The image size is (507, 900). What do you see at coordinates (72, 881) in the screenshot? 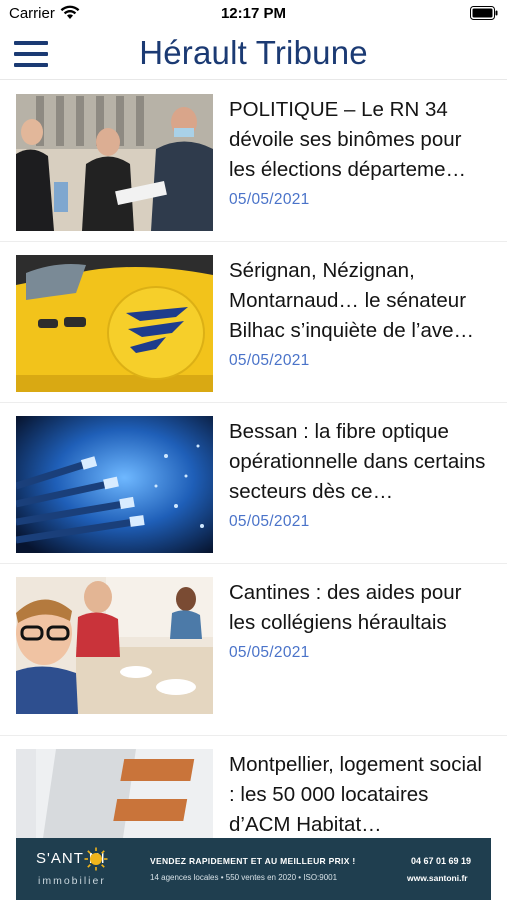
I see `ad-brand-sub: immobilier` at bounding box center [72, 881].